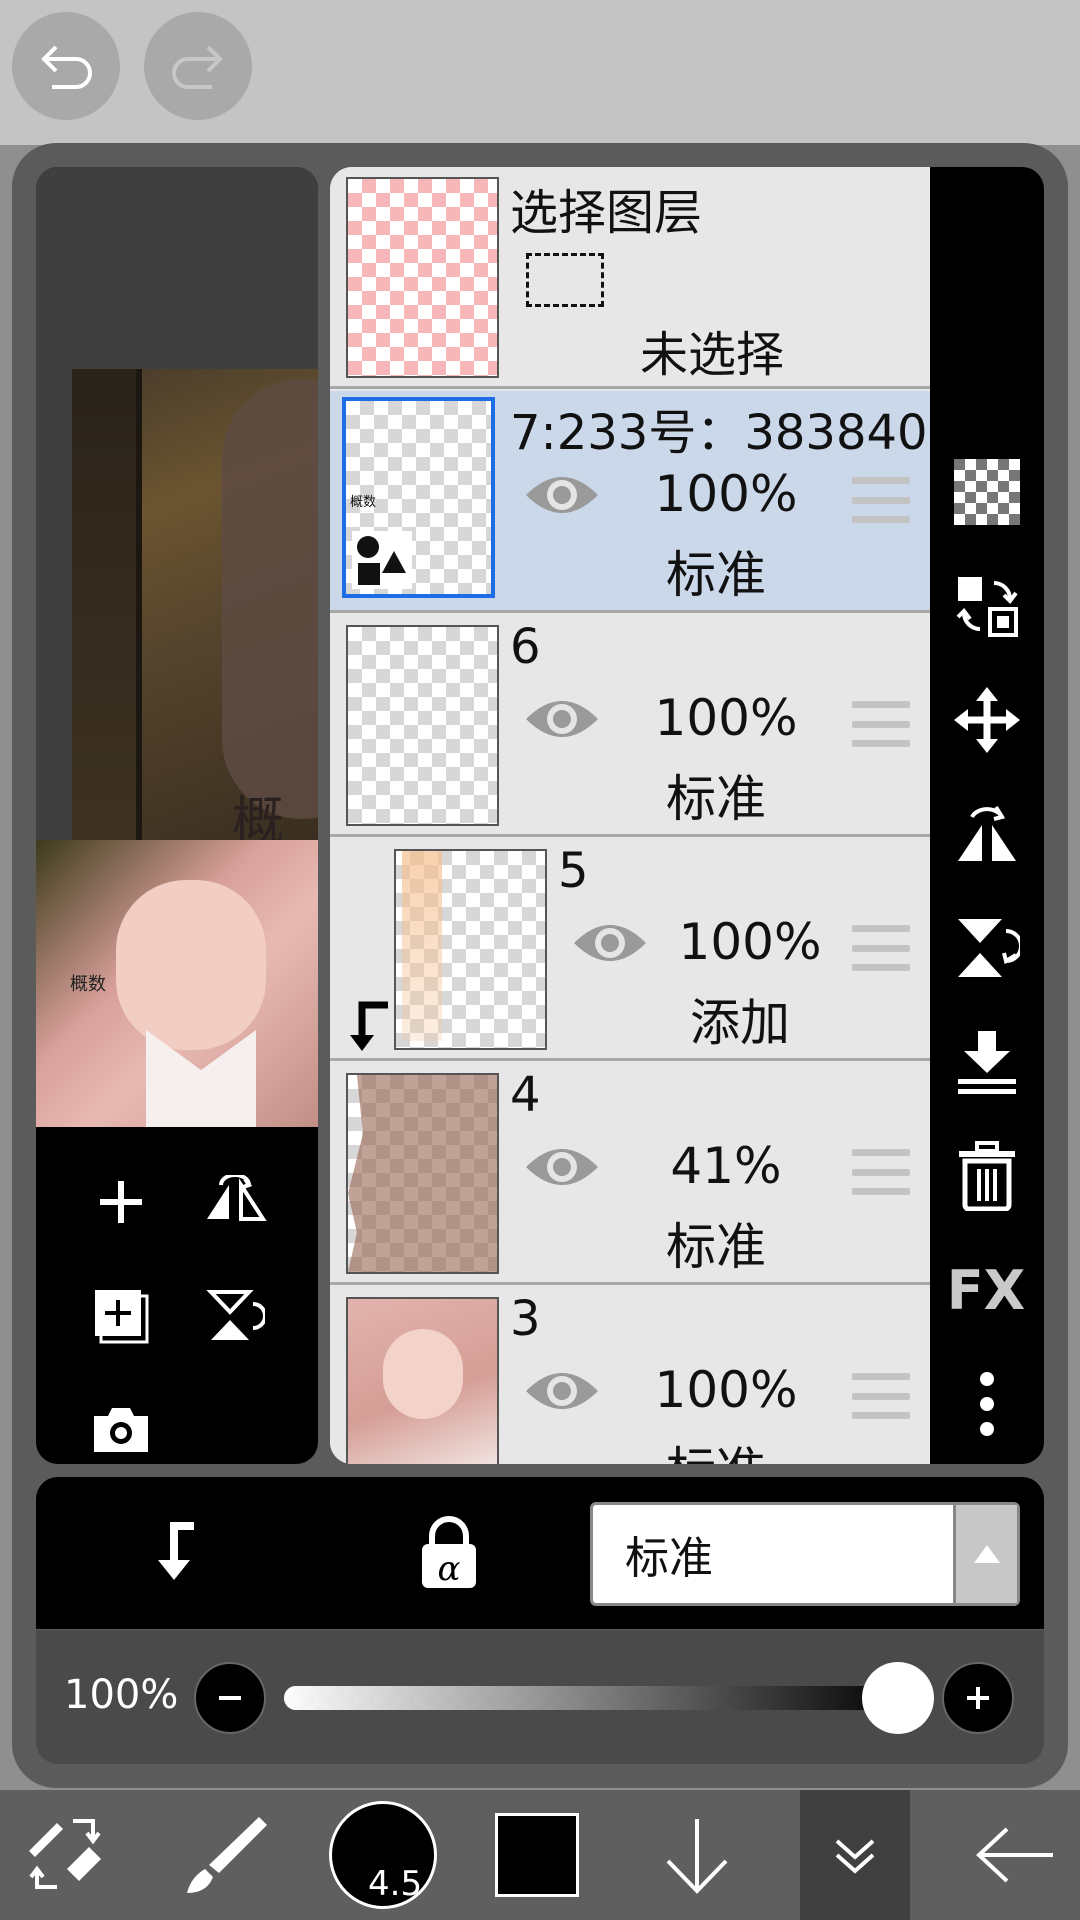  What do you see at coordinates (1015, 1855) in the screenshot?
I see `back-button` at bounding box center [1015, 1855].